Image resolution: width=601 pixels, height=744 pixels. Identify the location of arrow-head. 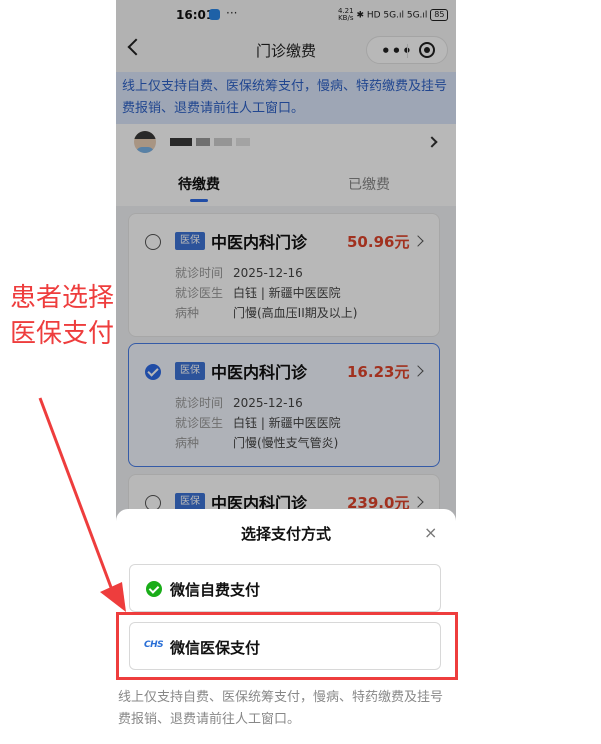
(113, 597).